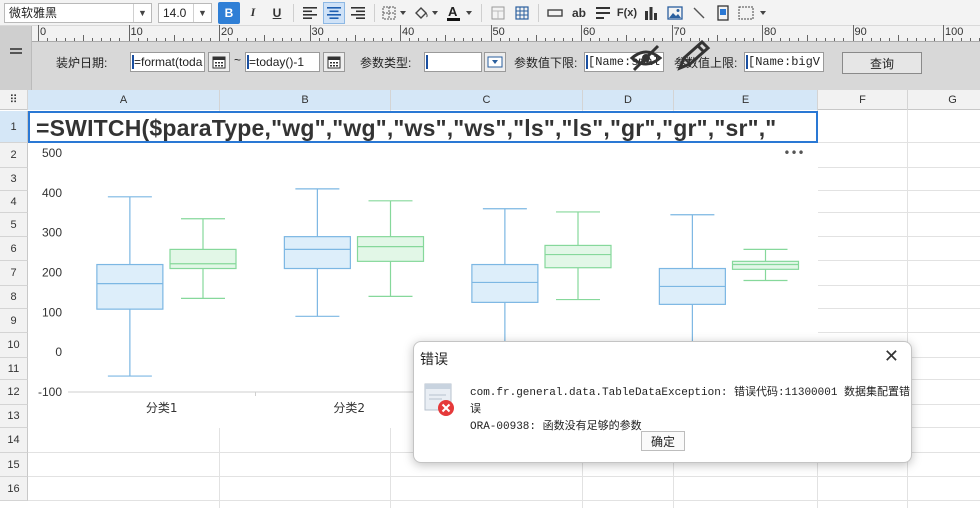 The image size is (980, 508). Describe the element at coordinates (14, 179) in the screenshot. I see `row-header-3: 3` at that location.